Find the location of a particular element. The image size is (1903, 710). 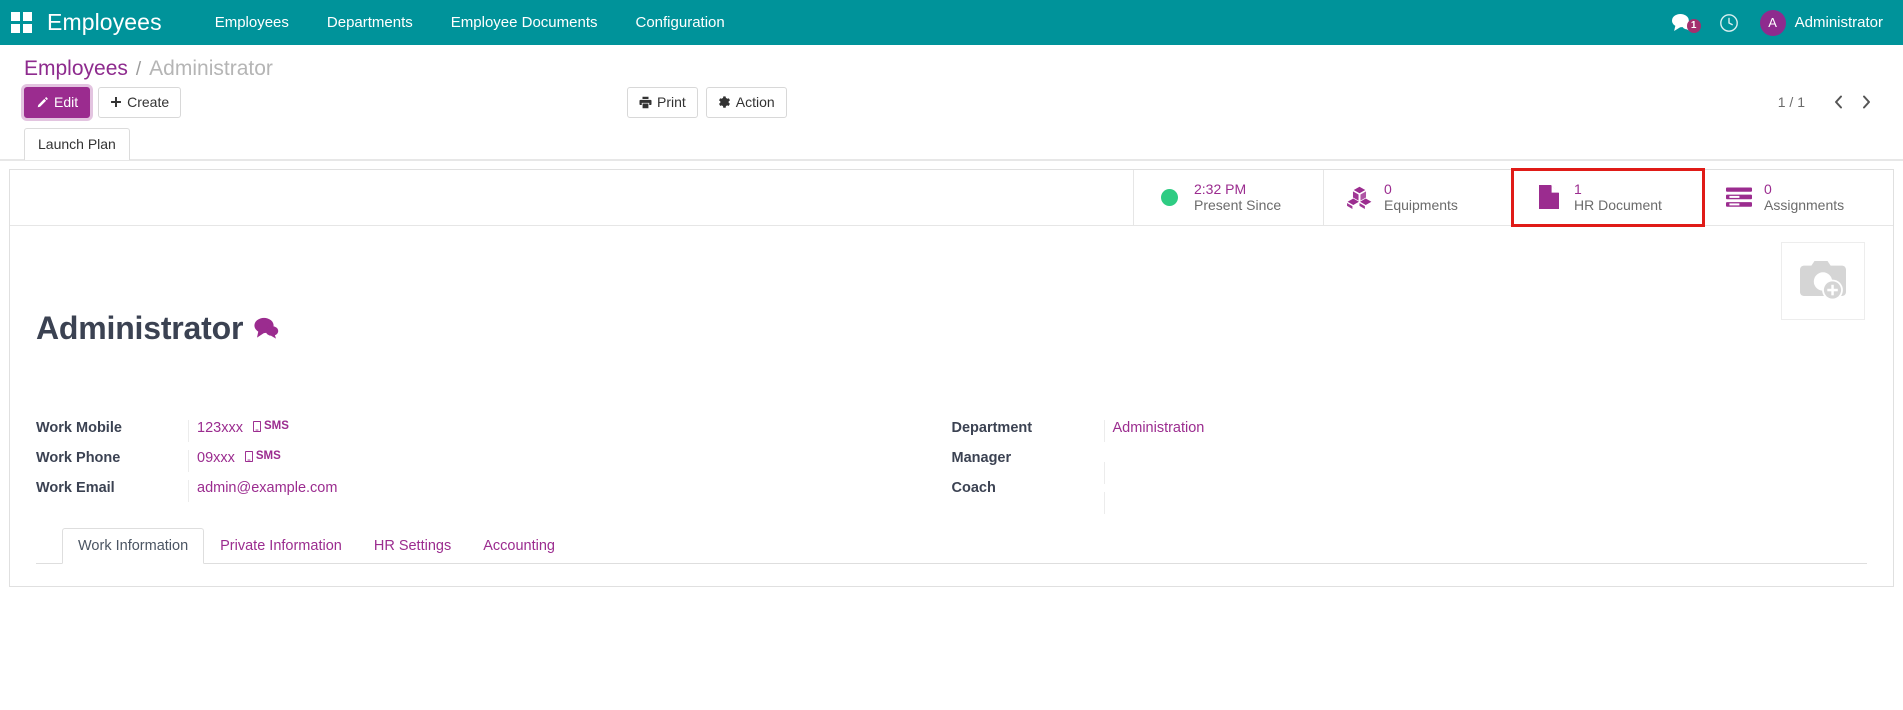

control-panel-extra-tabs: Launch Plan is located at coordinates (951, 143).